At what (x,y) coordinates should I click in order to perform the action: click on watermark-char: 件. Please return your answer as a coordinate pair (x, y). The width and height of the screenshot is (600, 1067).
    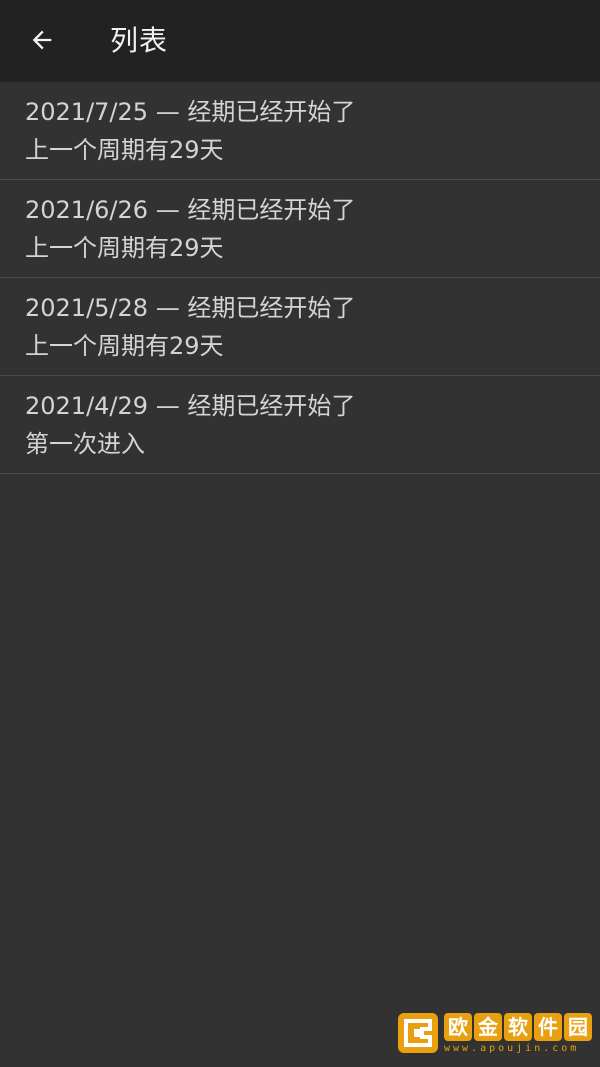
    Looking at the image, I should click on (548, 1026).